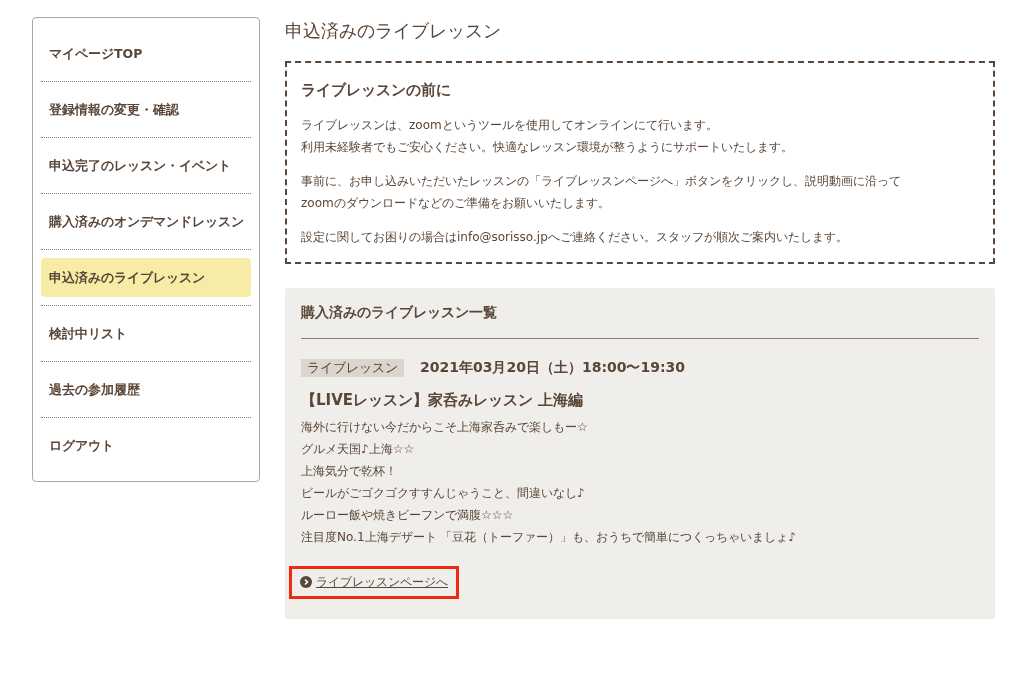  I want to click on notice-text: 事前に、お申し込みいただいたレッスンの「ライブレッスンページへ」ボタンをクリックし、説明動画に沿って, so click(601, 181).